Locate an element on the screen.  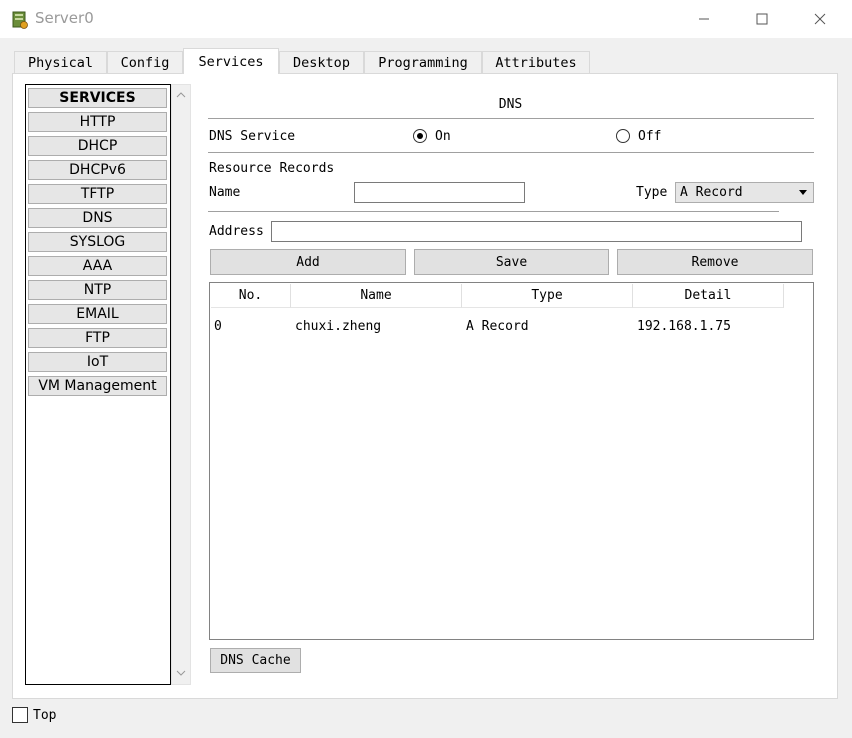
service-item-http: HTTP is located at coordinates (97, 122).